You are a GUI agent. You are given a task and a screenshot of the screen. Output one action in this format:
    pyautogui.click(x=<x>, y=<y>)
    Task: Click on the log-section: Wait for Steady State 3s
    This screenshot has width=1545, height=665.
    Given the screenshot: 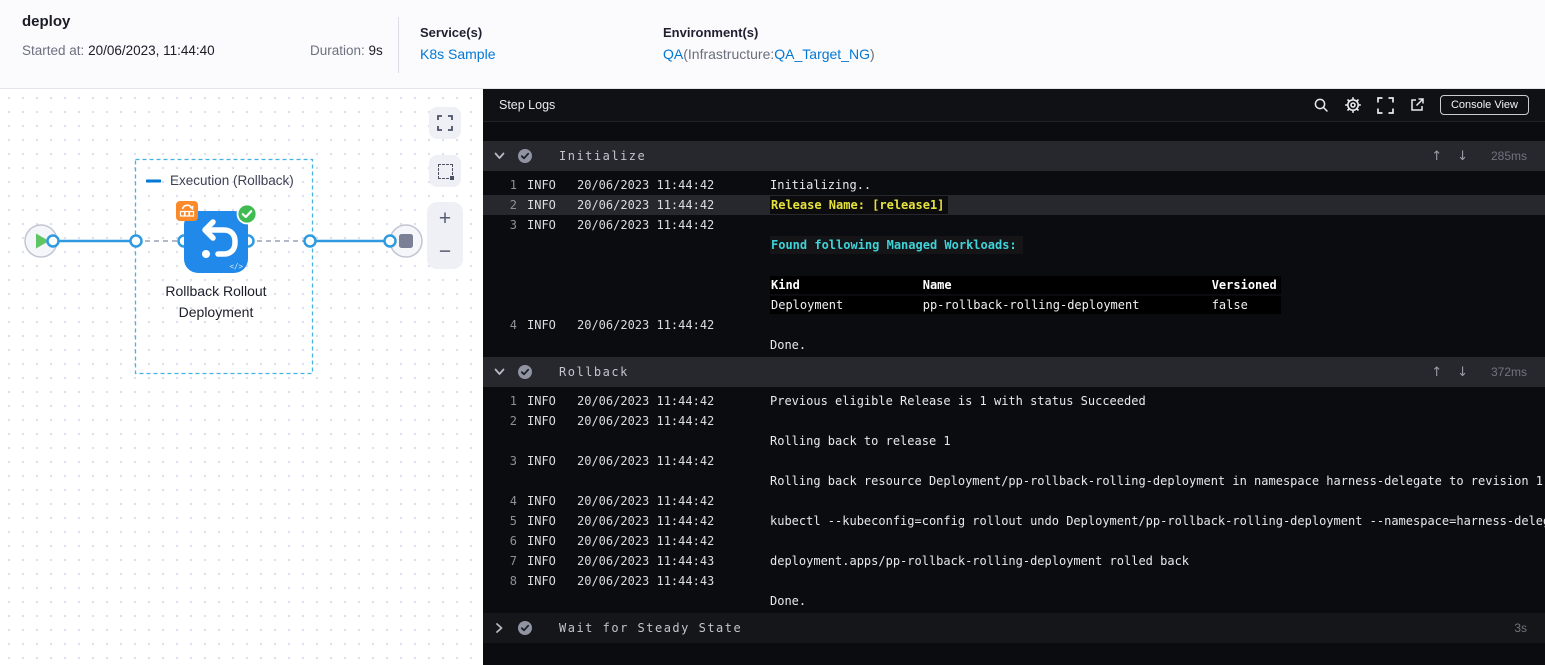 What is the action you would take?
    pyautogui.click(x=1014, y=628)
    